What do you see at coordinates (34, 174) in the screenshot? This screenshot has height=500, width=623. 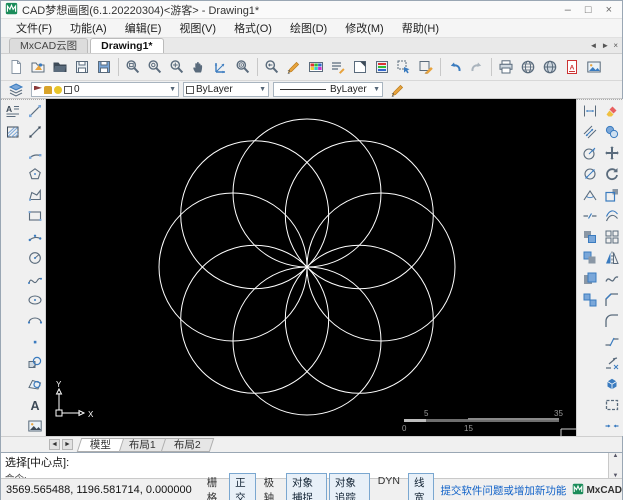 I see `polygon-icon` at bounding box center [34, 174].